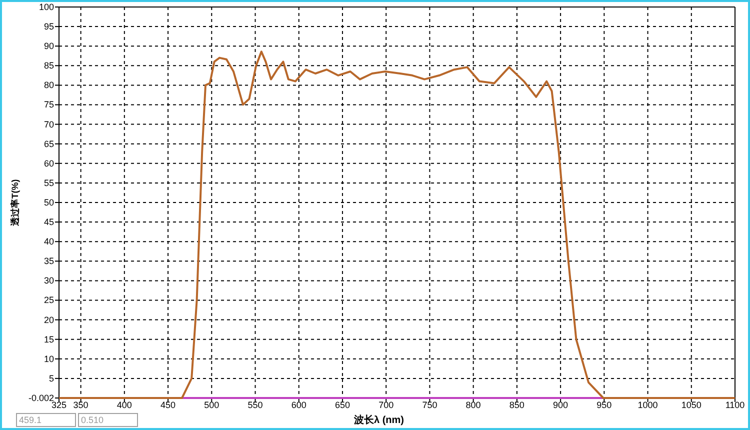 This screenshot has width=750, height=430. Describe the element at coordinates (49, 85) in the screenshot. I see `y-tick-label: 80` at that location.